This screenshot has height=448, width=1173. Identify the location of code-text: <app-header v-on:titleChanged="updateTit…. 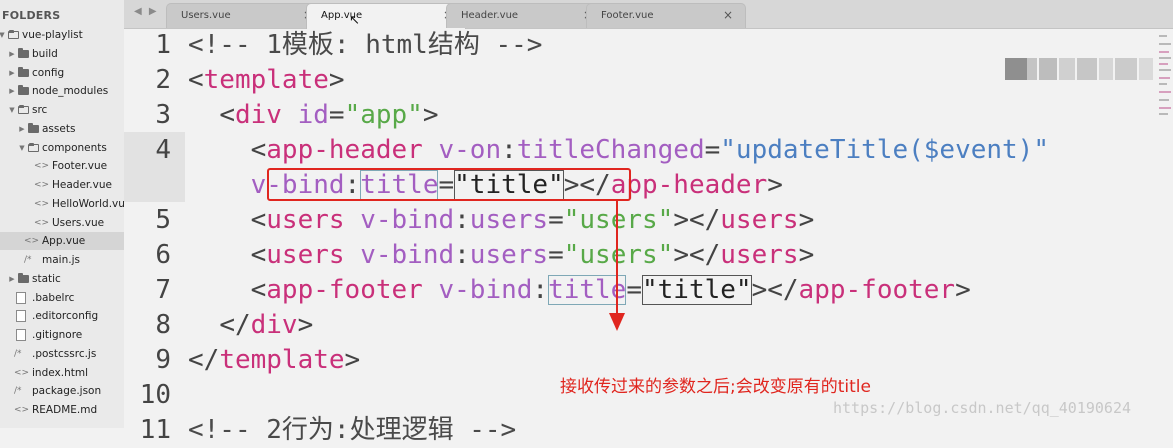
(618, 150).